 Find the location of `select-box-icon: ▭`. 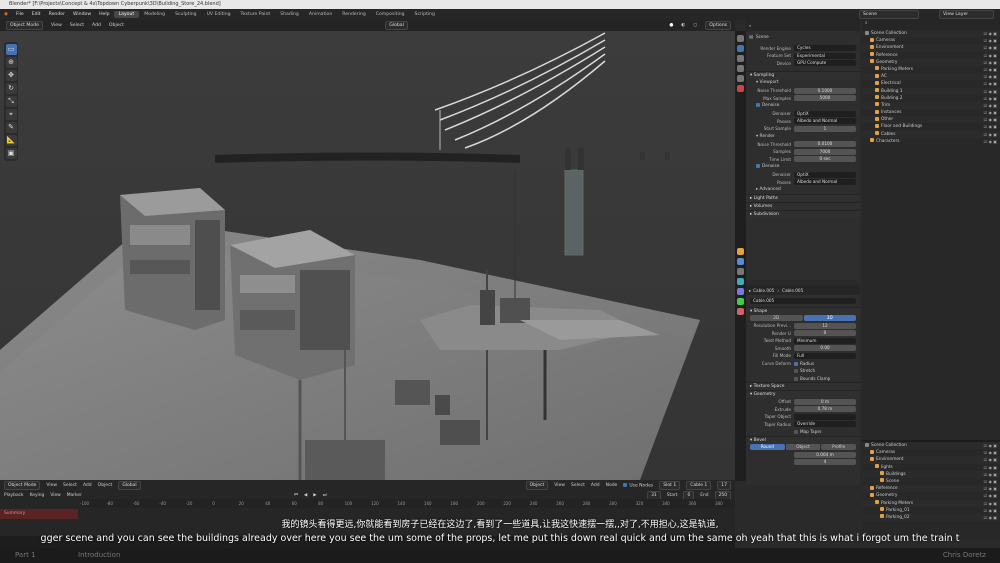

select-box-icon: ▭ is located at coordinates (11, 49).